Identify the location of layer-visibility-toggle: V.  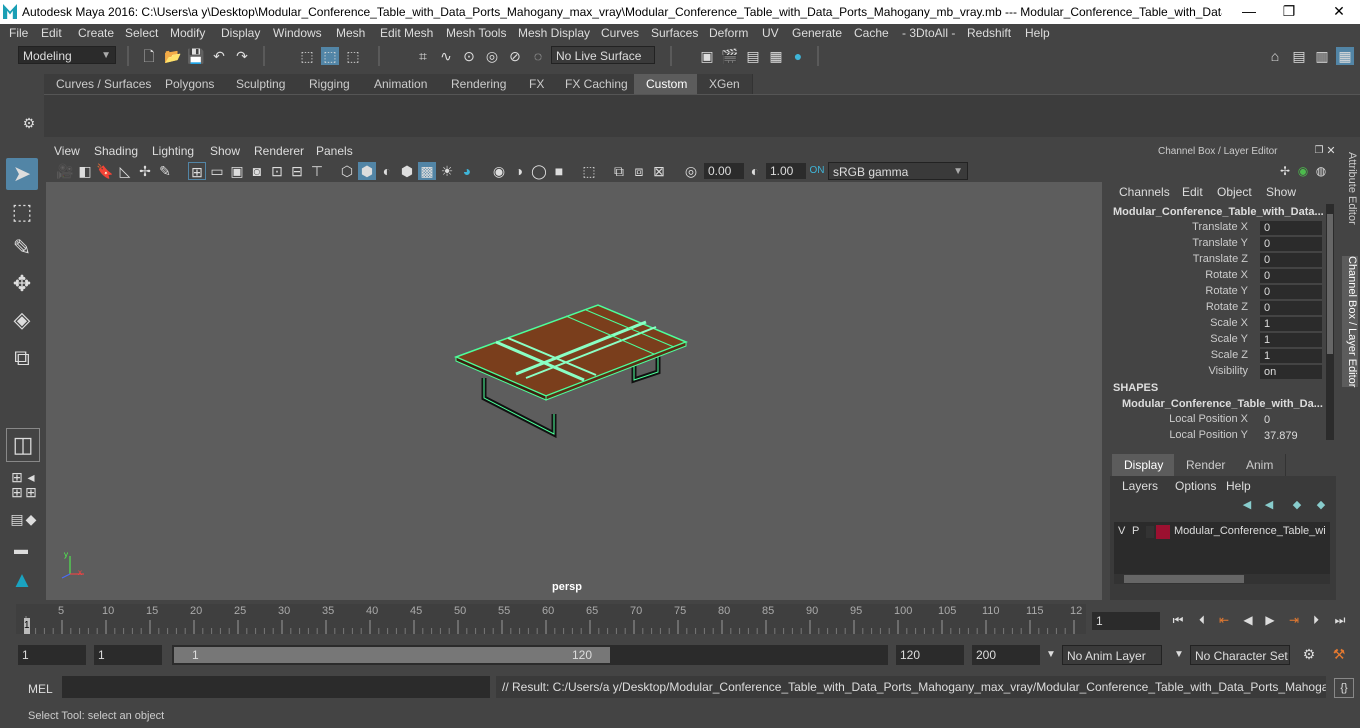
(1121, 531).